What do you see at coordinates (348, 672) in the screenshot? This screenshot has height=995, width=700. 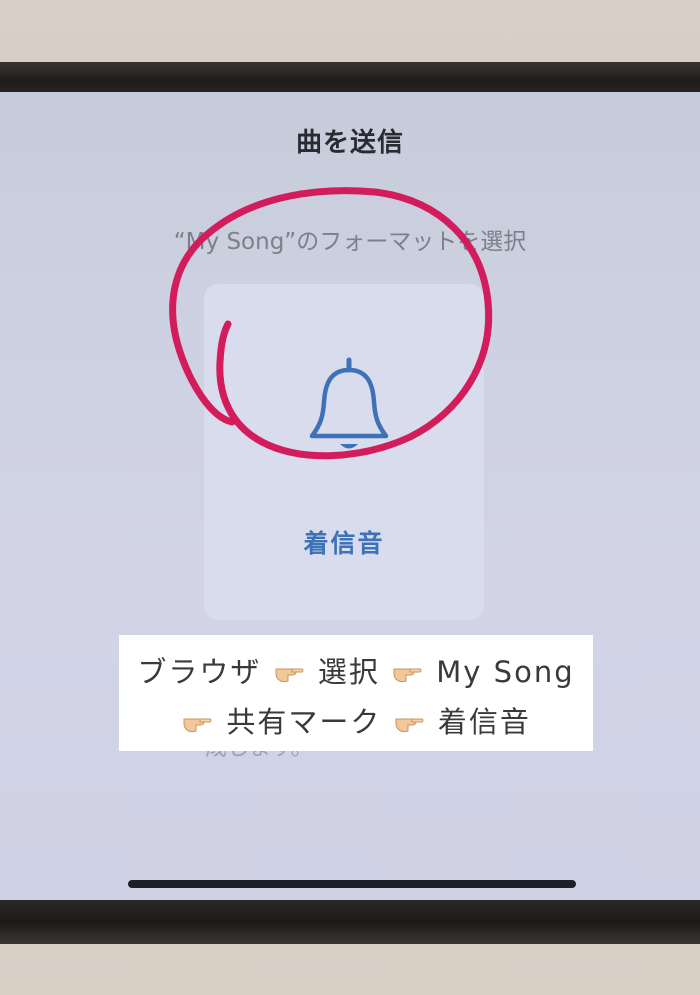 I see `caption-step-select: 選択` at bounding box center [348, 672].